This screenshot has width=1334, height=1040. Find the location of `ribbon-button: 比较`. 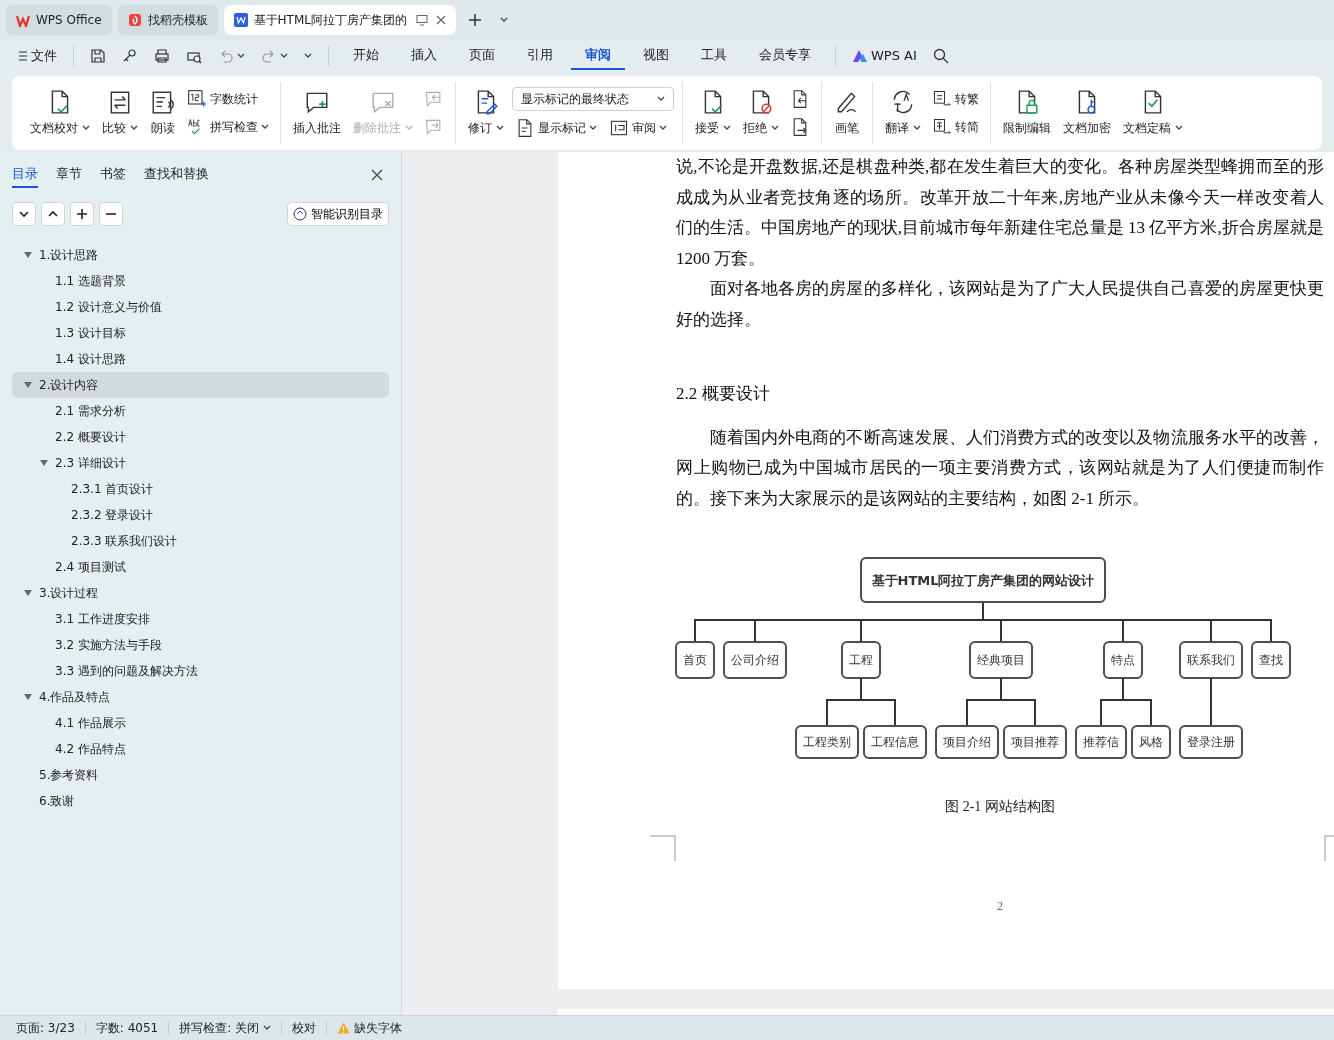

ribbon-button: 比较 is located at coordinates (120, 113).